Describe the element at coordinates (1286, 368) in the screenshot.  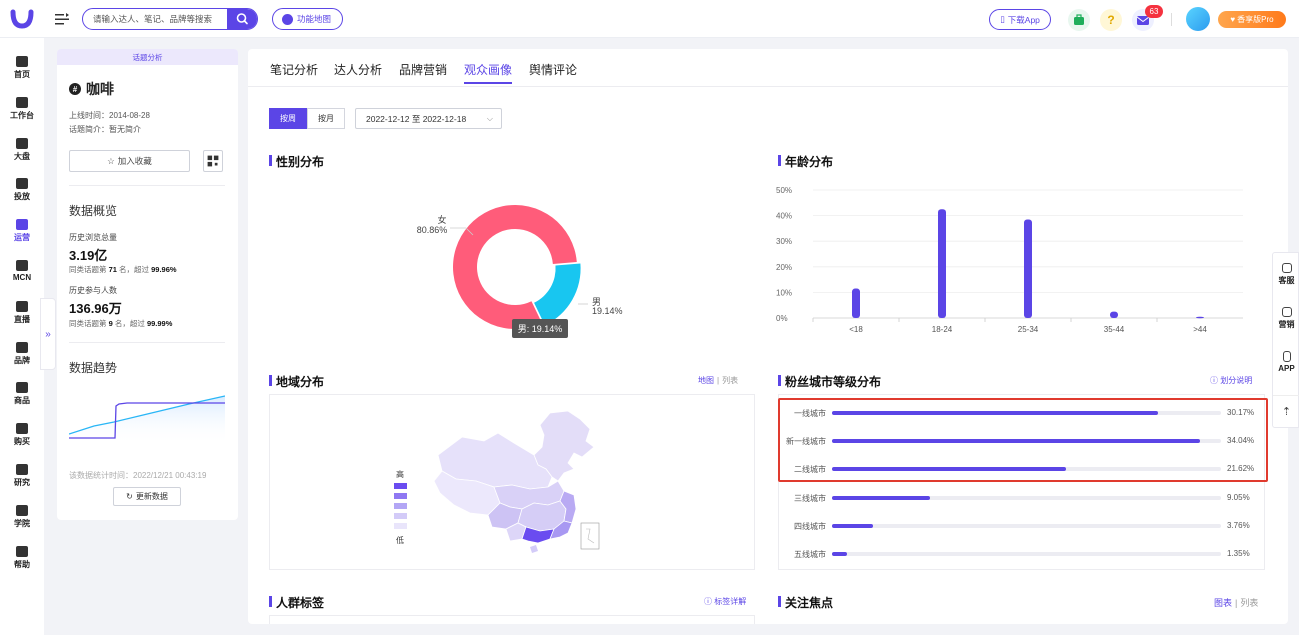
I see `app-label: APP` at that location.